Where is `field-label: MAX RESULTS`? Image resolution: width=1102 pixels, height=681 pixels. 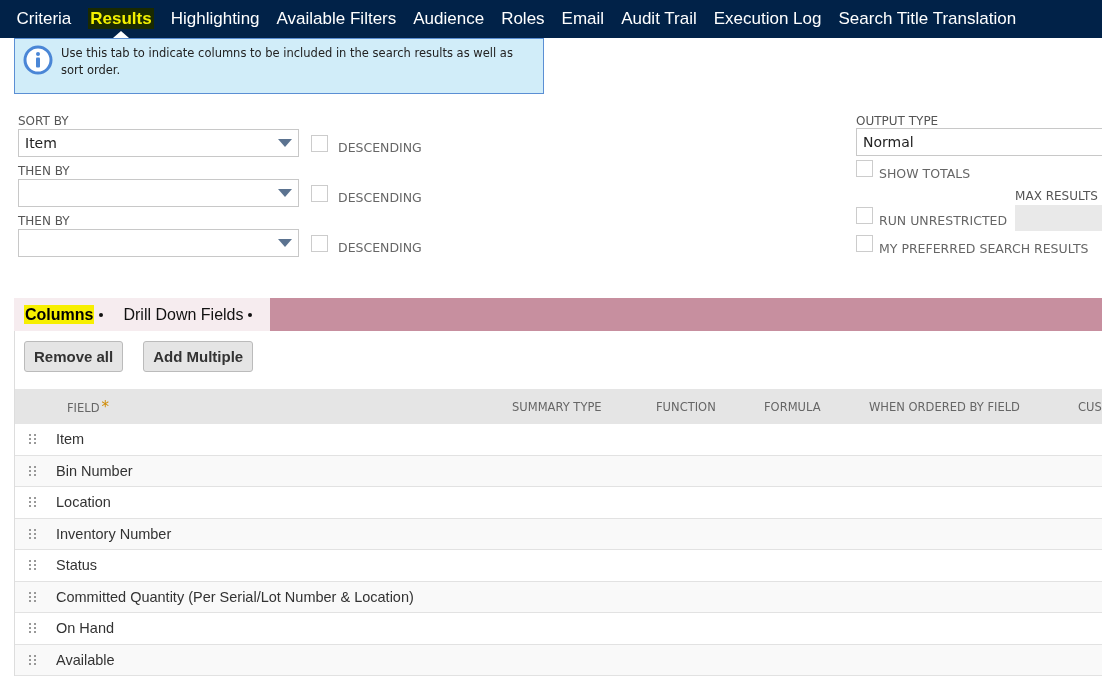 field-label: MAX RESULTS is located at coordinates (1057, 196).